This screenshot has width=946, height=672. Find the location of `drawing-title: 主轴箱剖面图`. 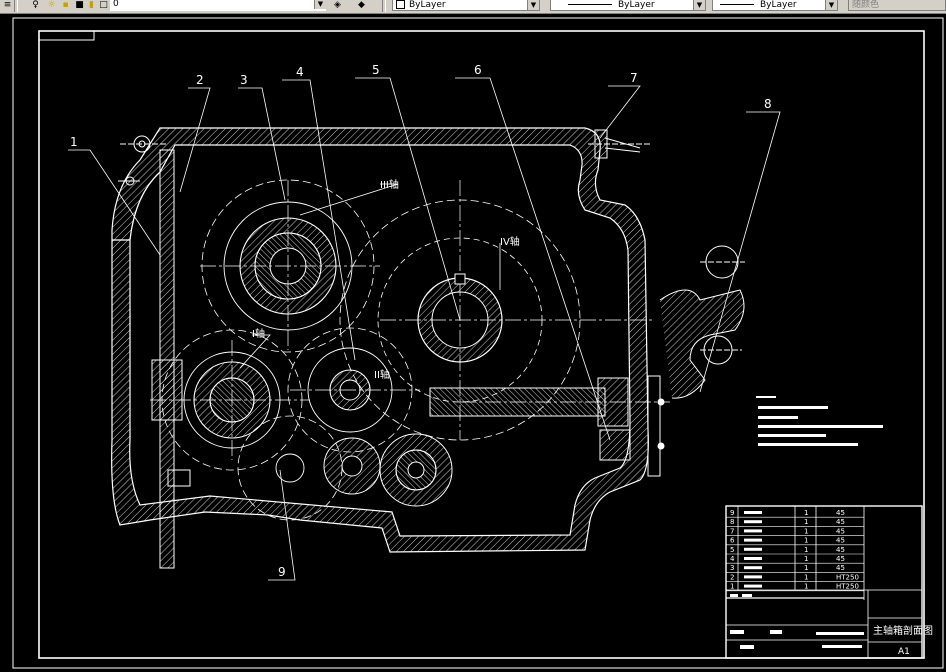

drawing-title: 主轴箱剖面图 is located at coordinates (903, 630).